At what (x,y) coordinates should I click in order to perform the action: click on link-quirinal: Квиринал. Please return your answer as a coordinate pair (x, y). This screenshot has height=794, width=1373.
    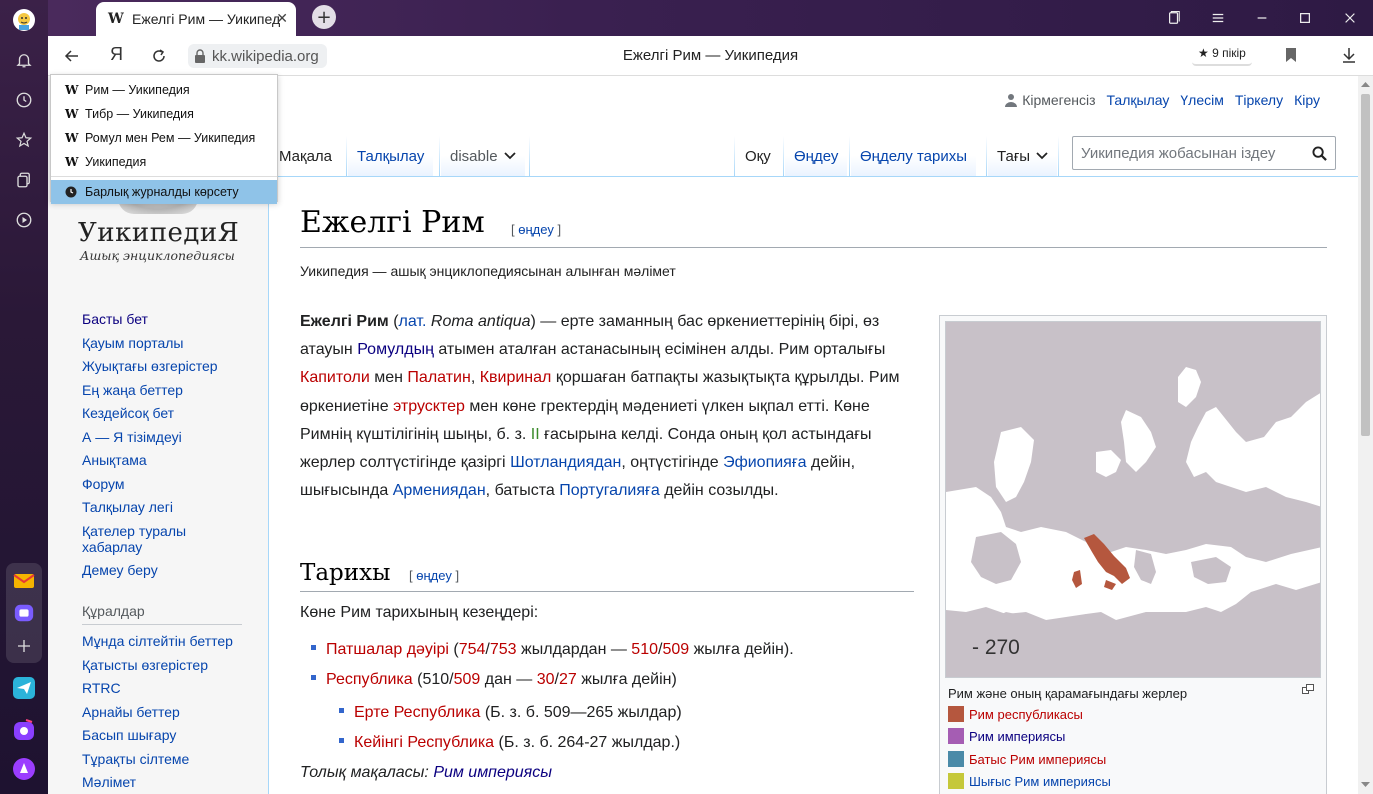
    Looking at the image, I should click on (516, 377).